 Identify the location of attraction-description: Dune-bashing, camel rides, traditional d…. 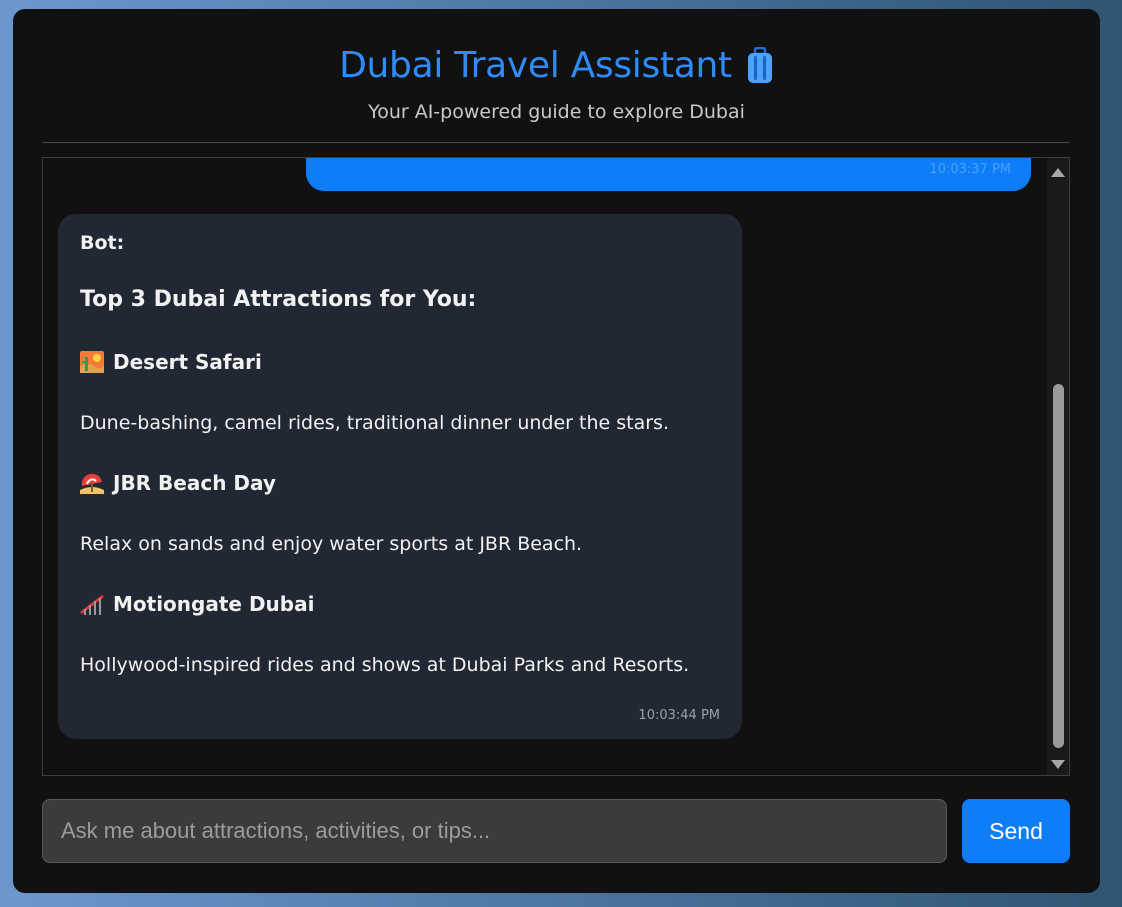
(374, 423).